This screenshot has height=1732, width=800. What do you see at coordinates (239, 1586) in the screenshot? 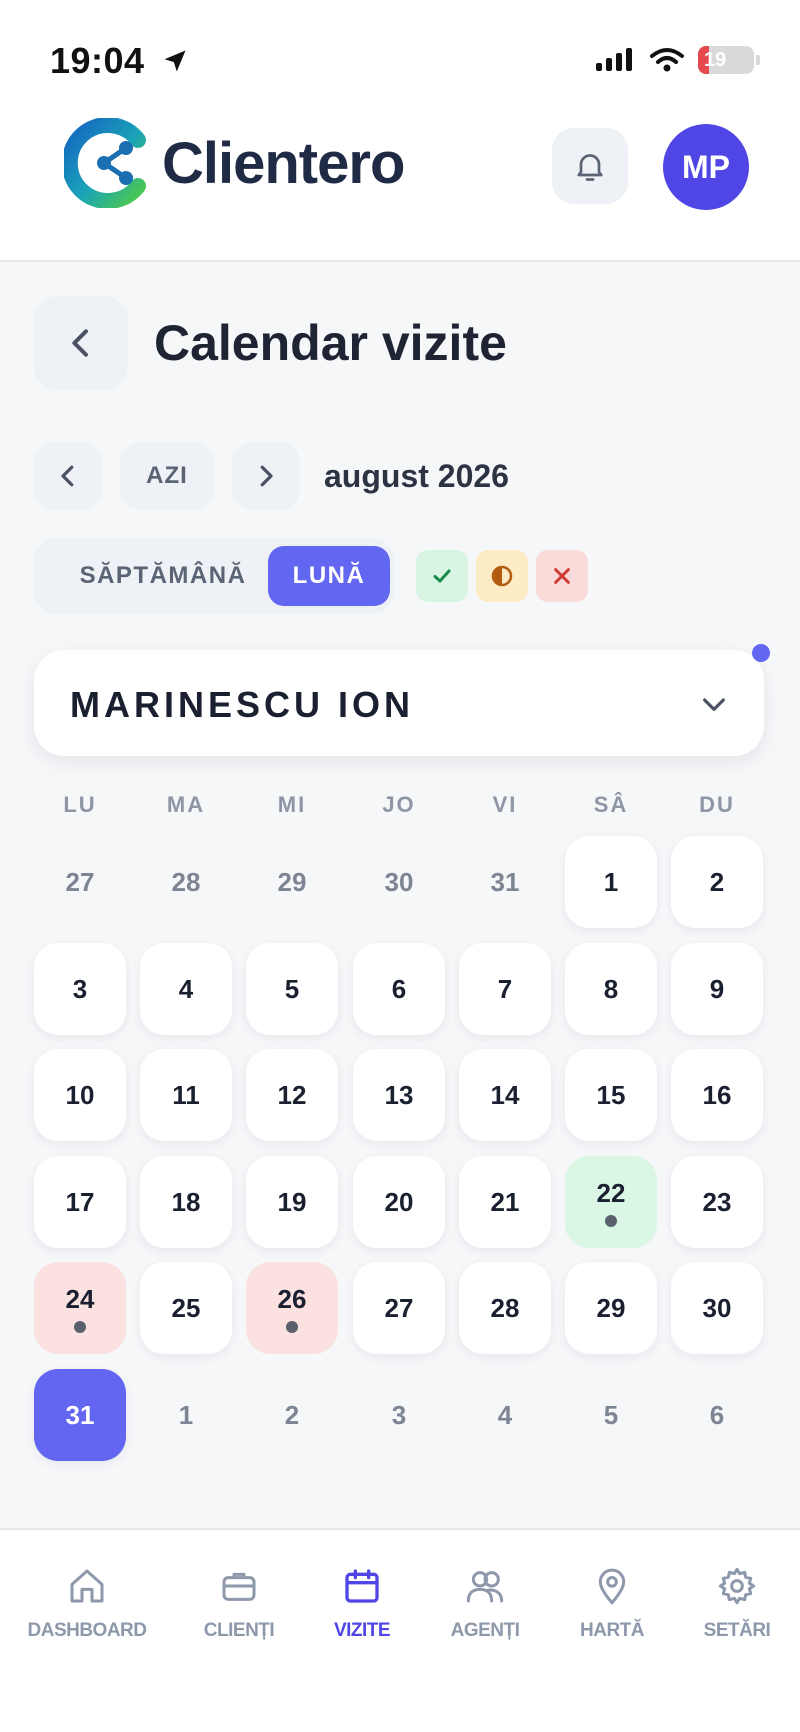
I see `briefcase-icon` at bounding box center [239, 1586].